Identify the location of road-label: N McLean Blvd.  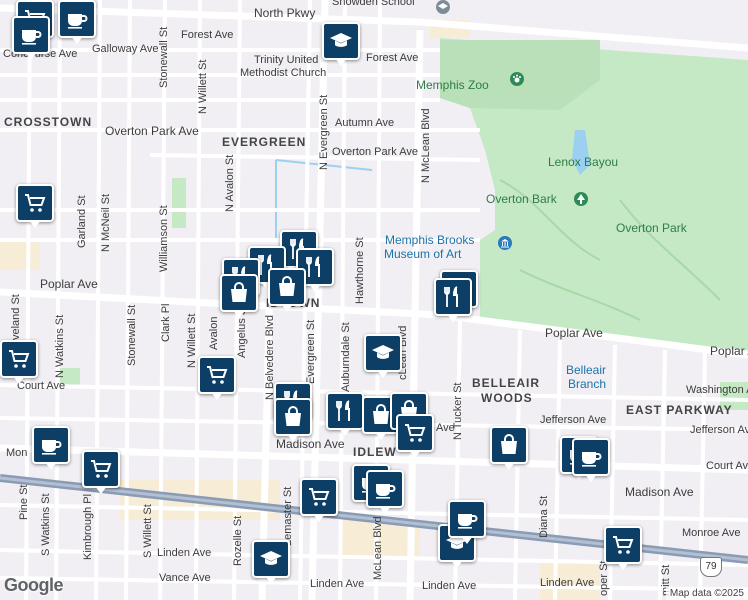
(426, 145).